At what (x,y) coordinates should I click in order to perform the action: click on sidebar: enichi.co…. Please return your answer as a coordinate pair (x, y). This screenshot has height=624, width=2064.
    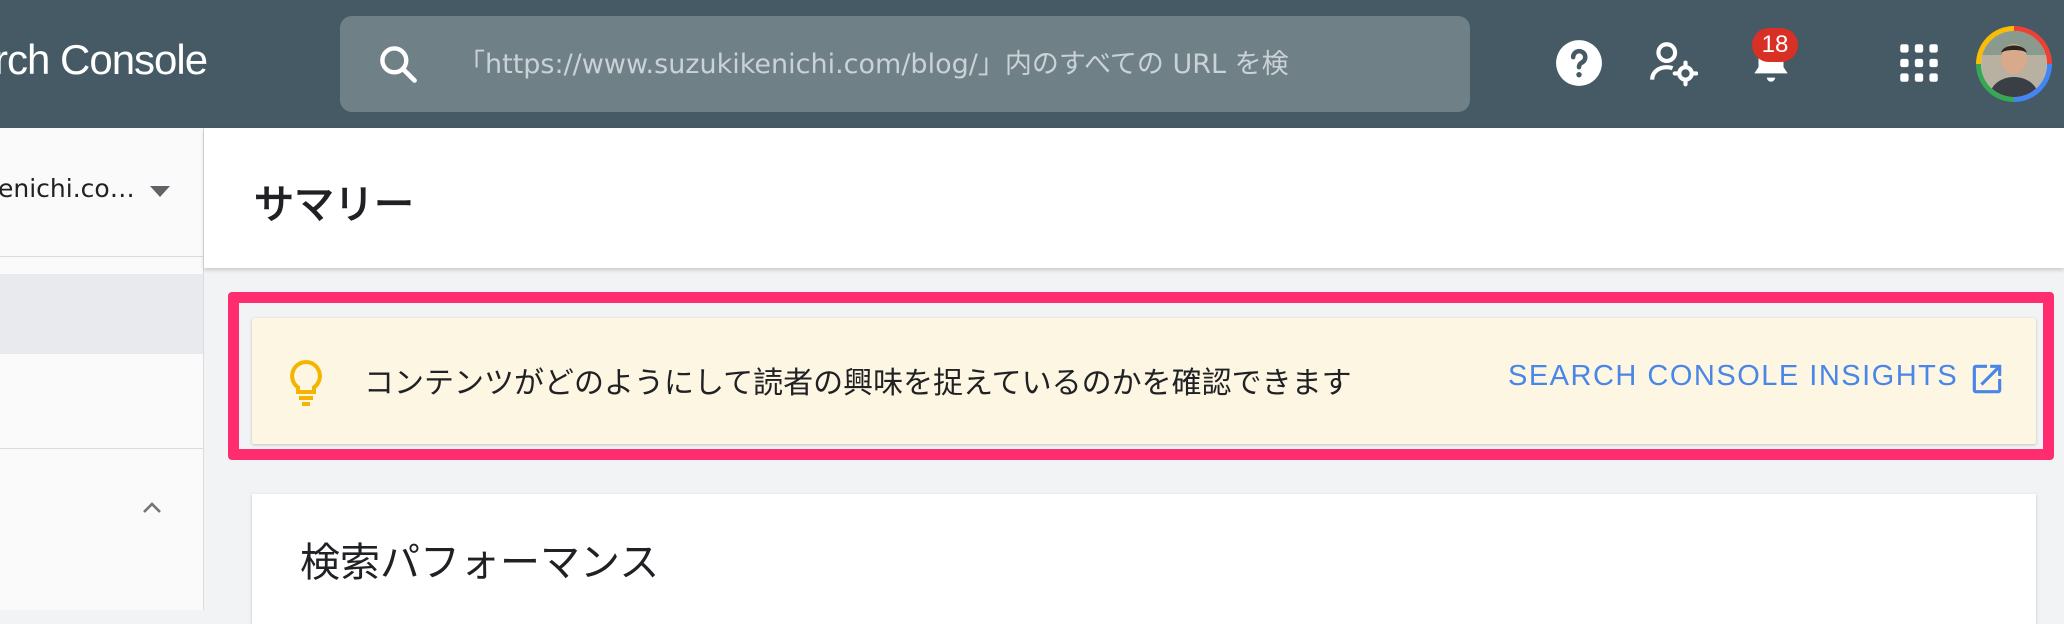
    Looking at the image, I should click on (102, 369).